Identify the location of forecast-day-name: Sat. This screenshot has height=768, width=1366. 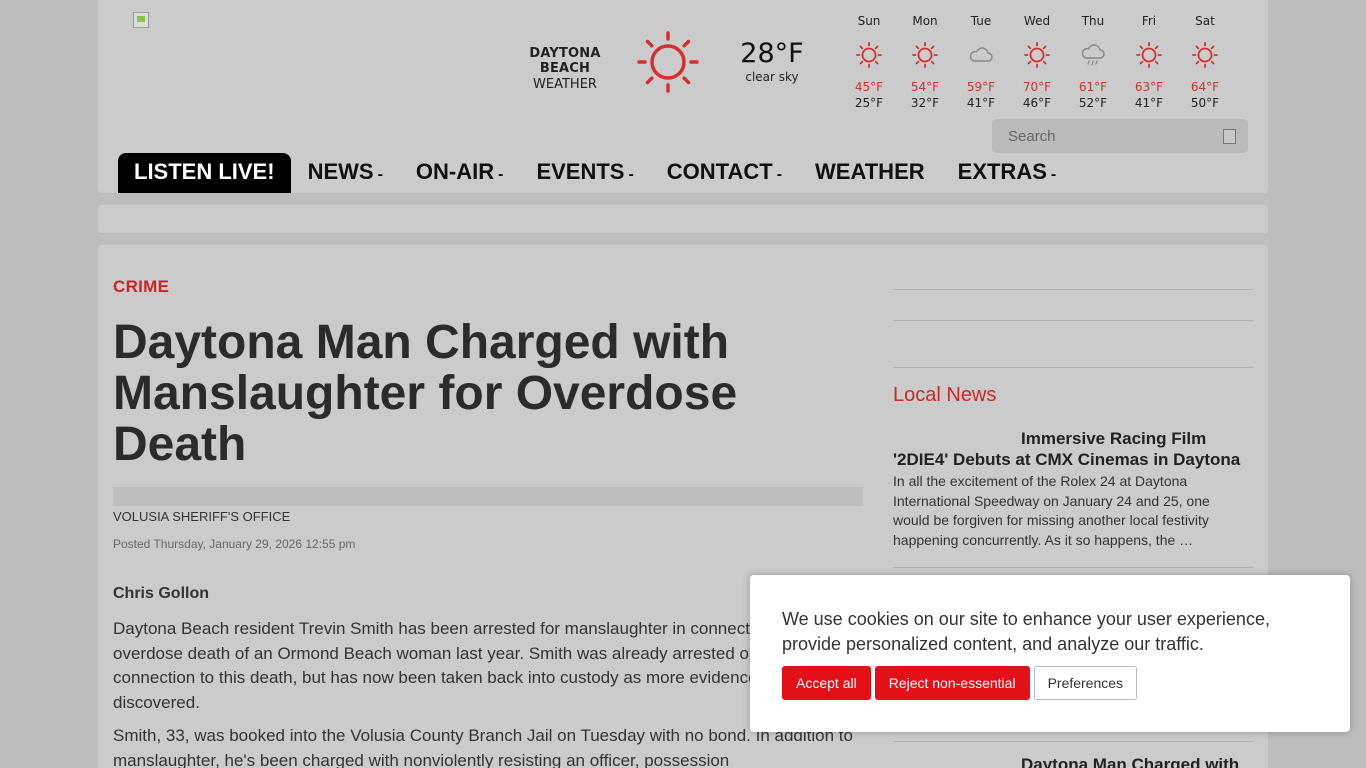
(1205, 21).